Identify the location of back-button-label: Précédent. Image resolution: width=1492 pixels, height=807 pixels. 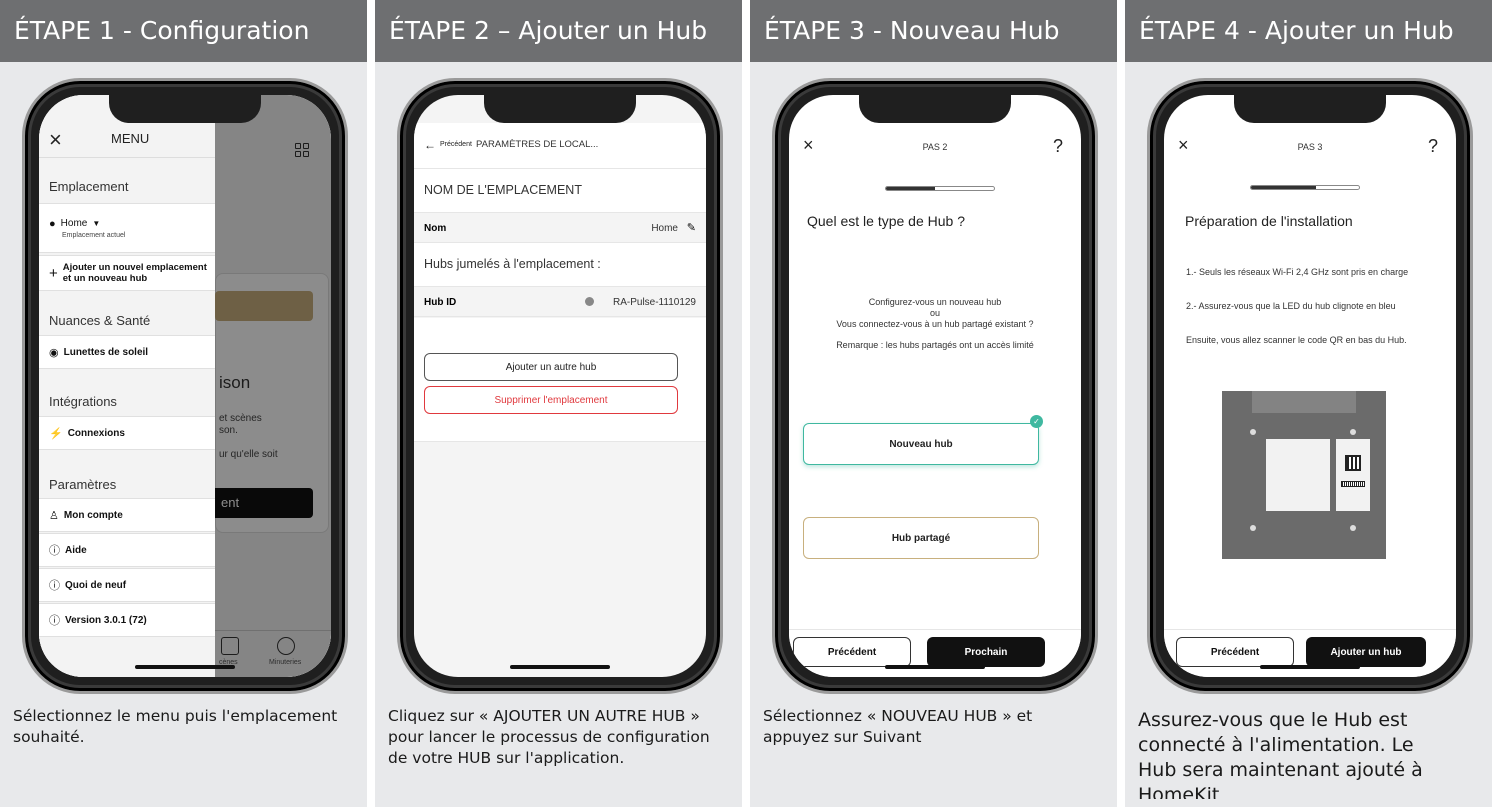
(456, 144).